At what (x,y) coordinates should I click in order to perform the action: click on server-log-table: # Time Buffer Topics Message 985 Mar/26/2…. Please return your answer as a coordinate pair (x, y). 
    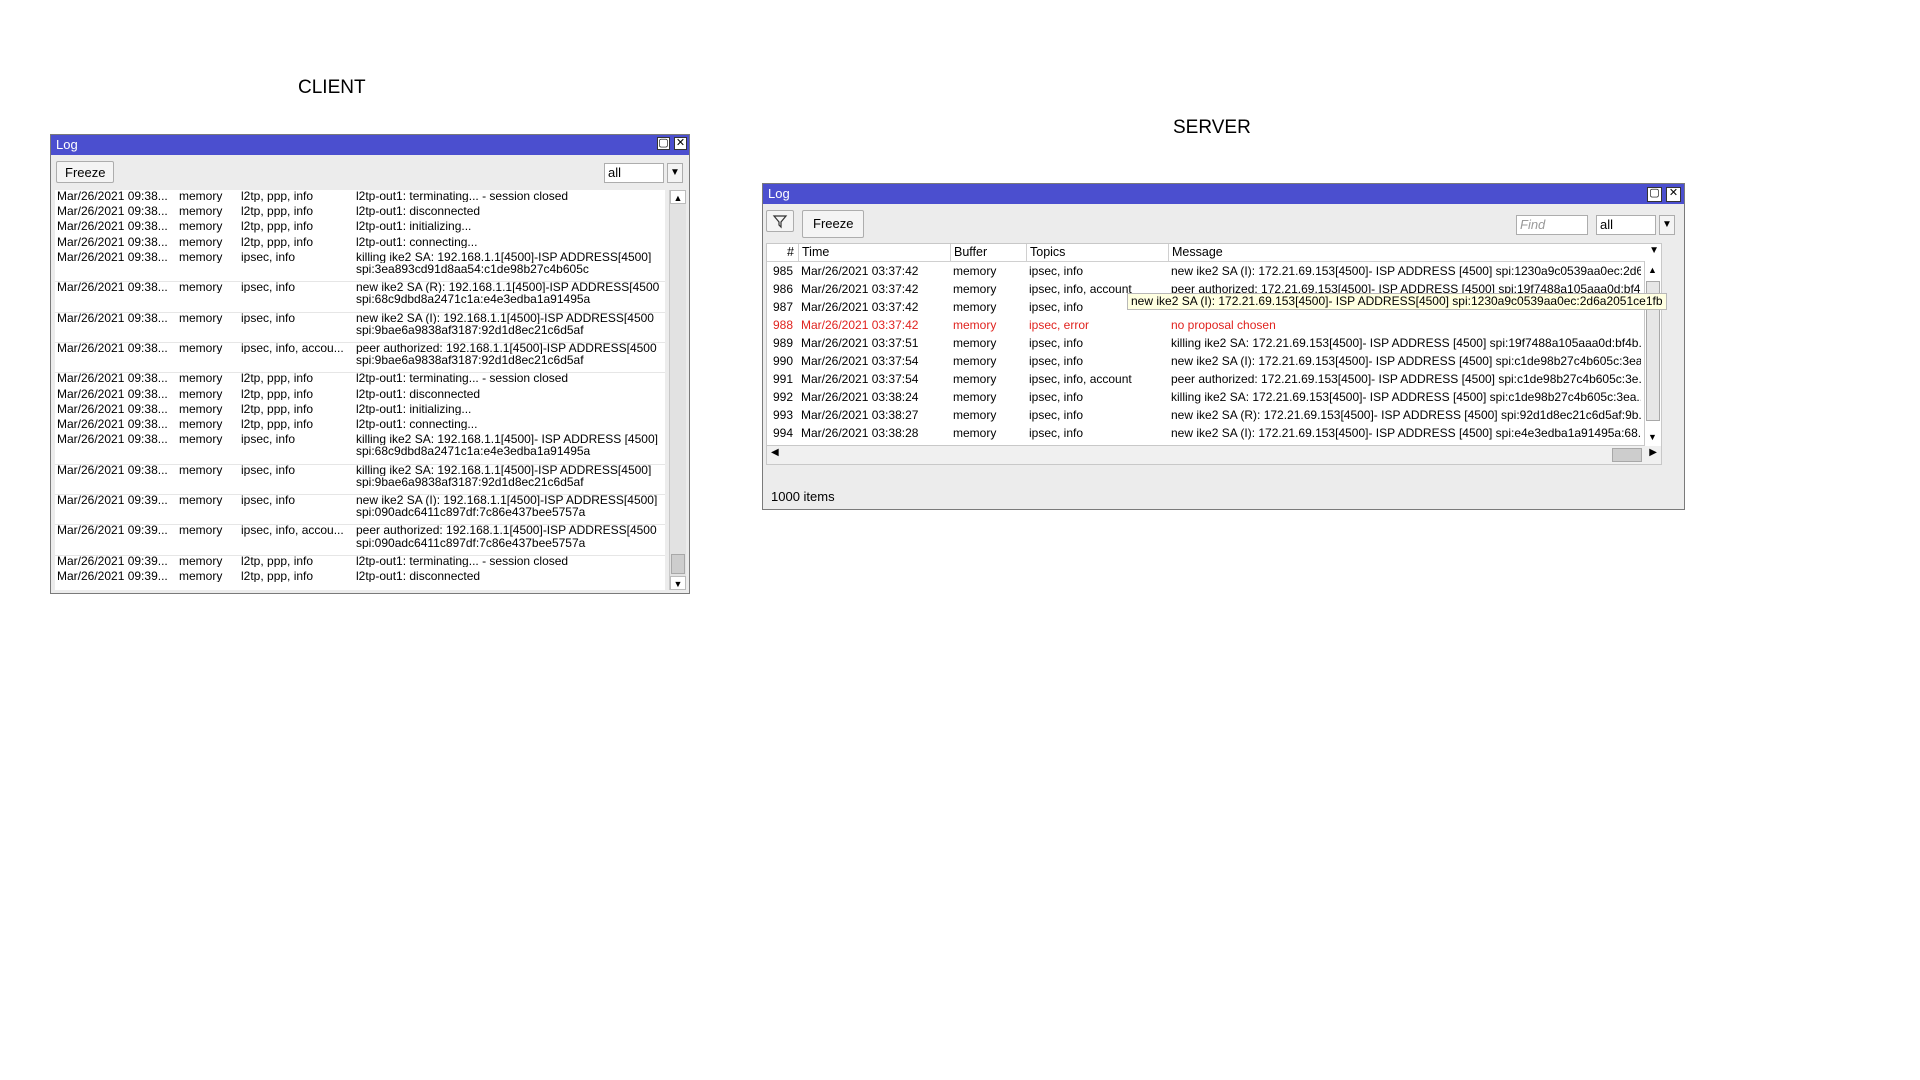
    Looking at the image, I should click on (1214, 354).